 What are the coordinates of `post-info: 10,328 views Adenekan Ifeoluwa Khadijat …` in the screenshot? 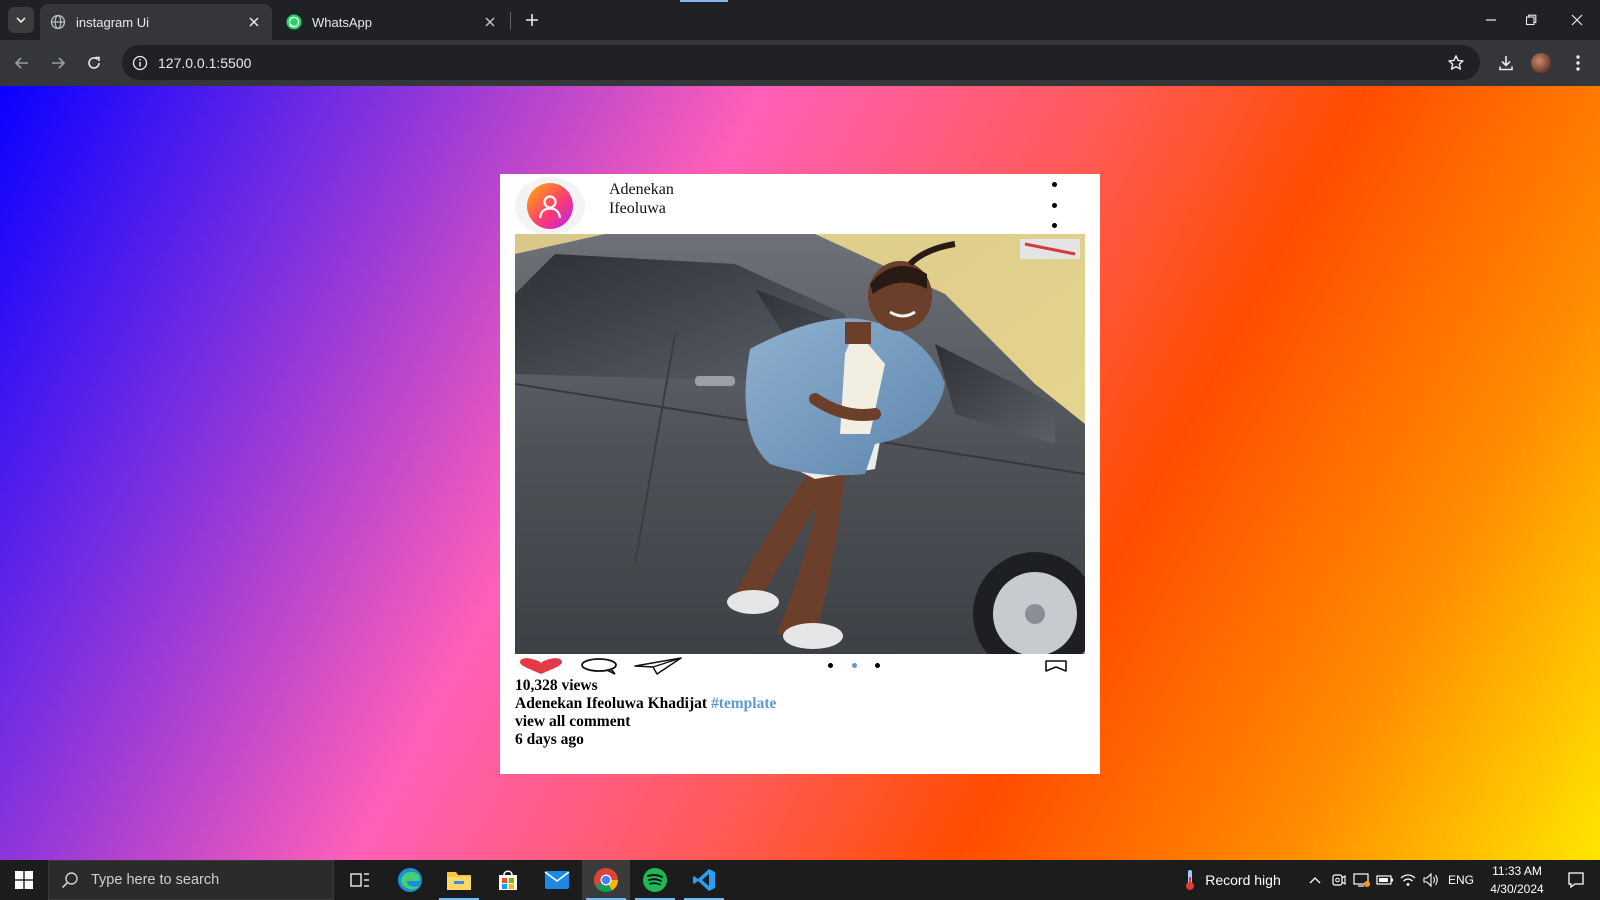 It's located at (800, 713).